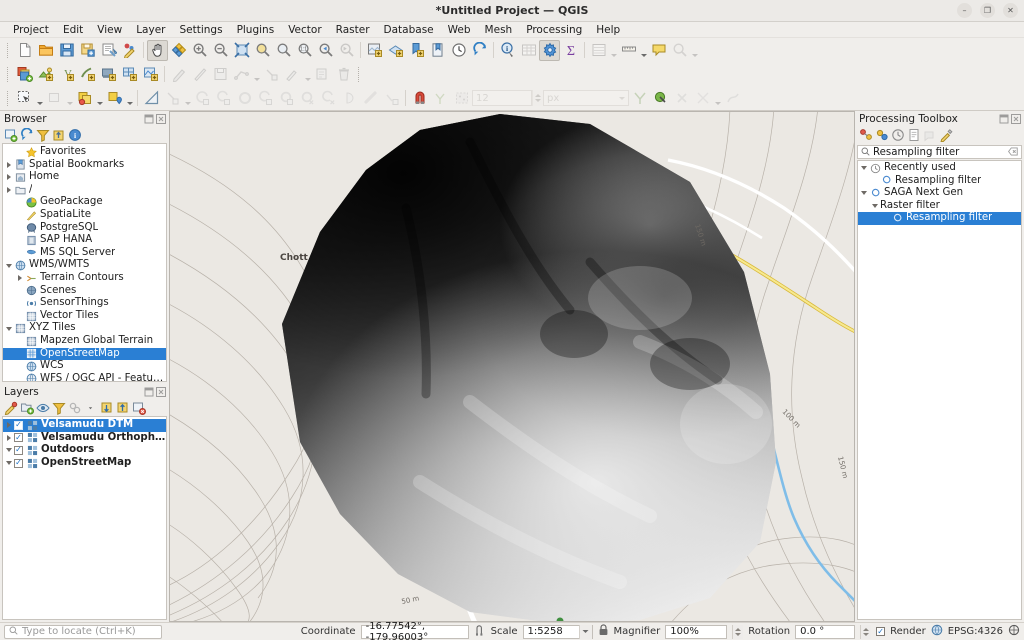  Describe the element at coordinates (613, 50) in the screenshot. I see `attribute-table-dropdown-icon` at that location.